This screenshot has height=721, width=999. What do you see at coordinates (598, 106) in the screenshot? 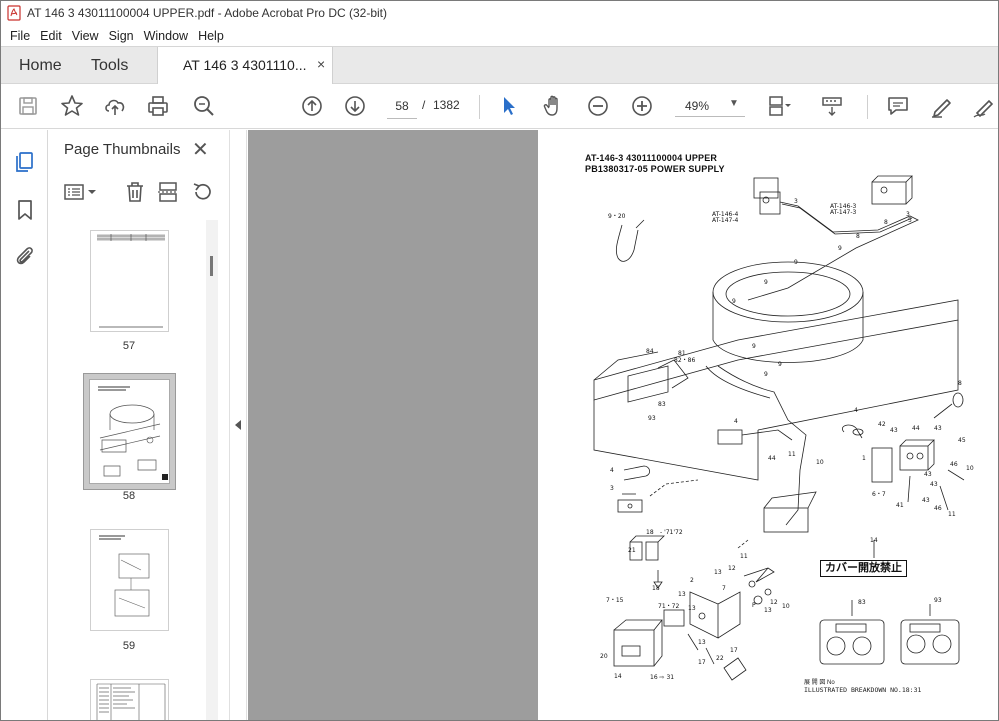
I see `zoom-out-icon` at bounding box center [598, 106].